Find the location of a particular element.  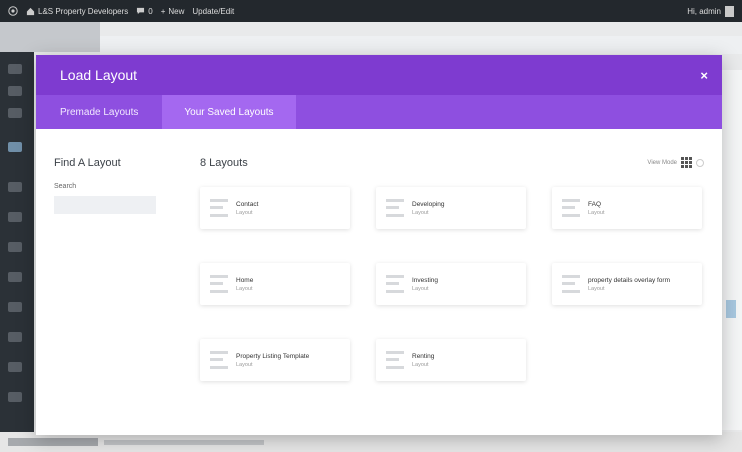

layout-card: property details overlay form Layout is located at coordinates (627, 284).